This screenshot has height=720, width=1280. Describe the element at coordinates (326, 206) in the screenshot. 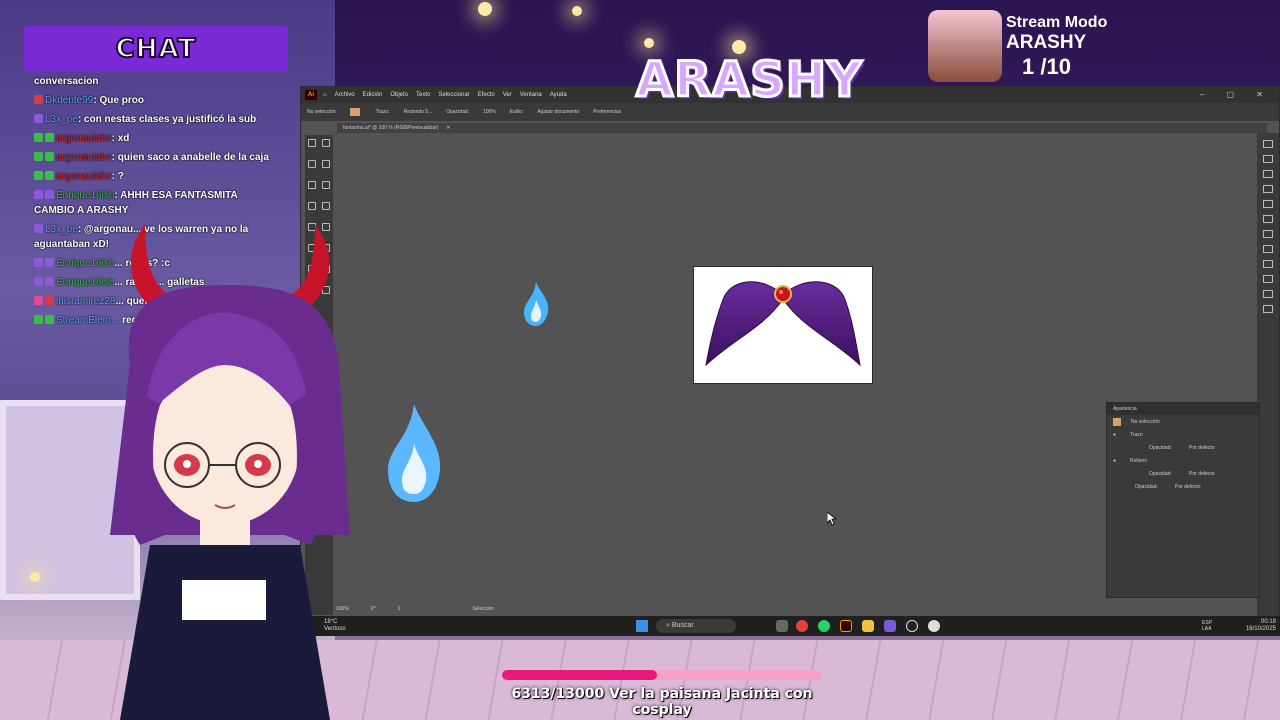

I see `line-tool-icon` at that location.